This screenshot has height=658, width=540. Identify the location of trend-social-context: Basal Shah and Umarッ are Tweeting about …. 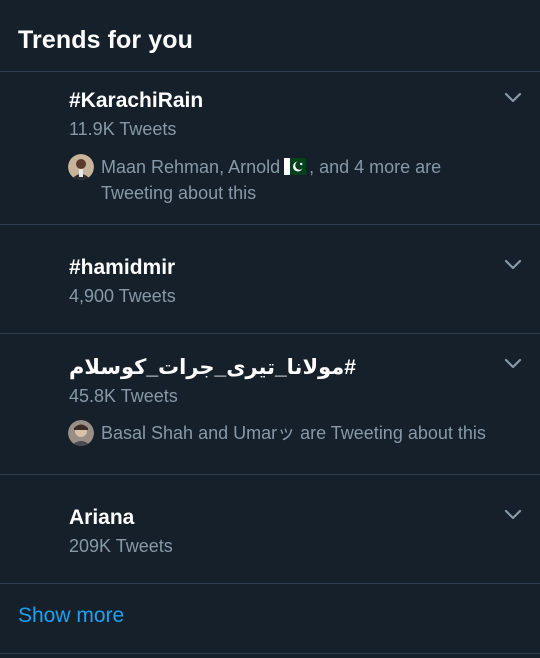
(304, 433).